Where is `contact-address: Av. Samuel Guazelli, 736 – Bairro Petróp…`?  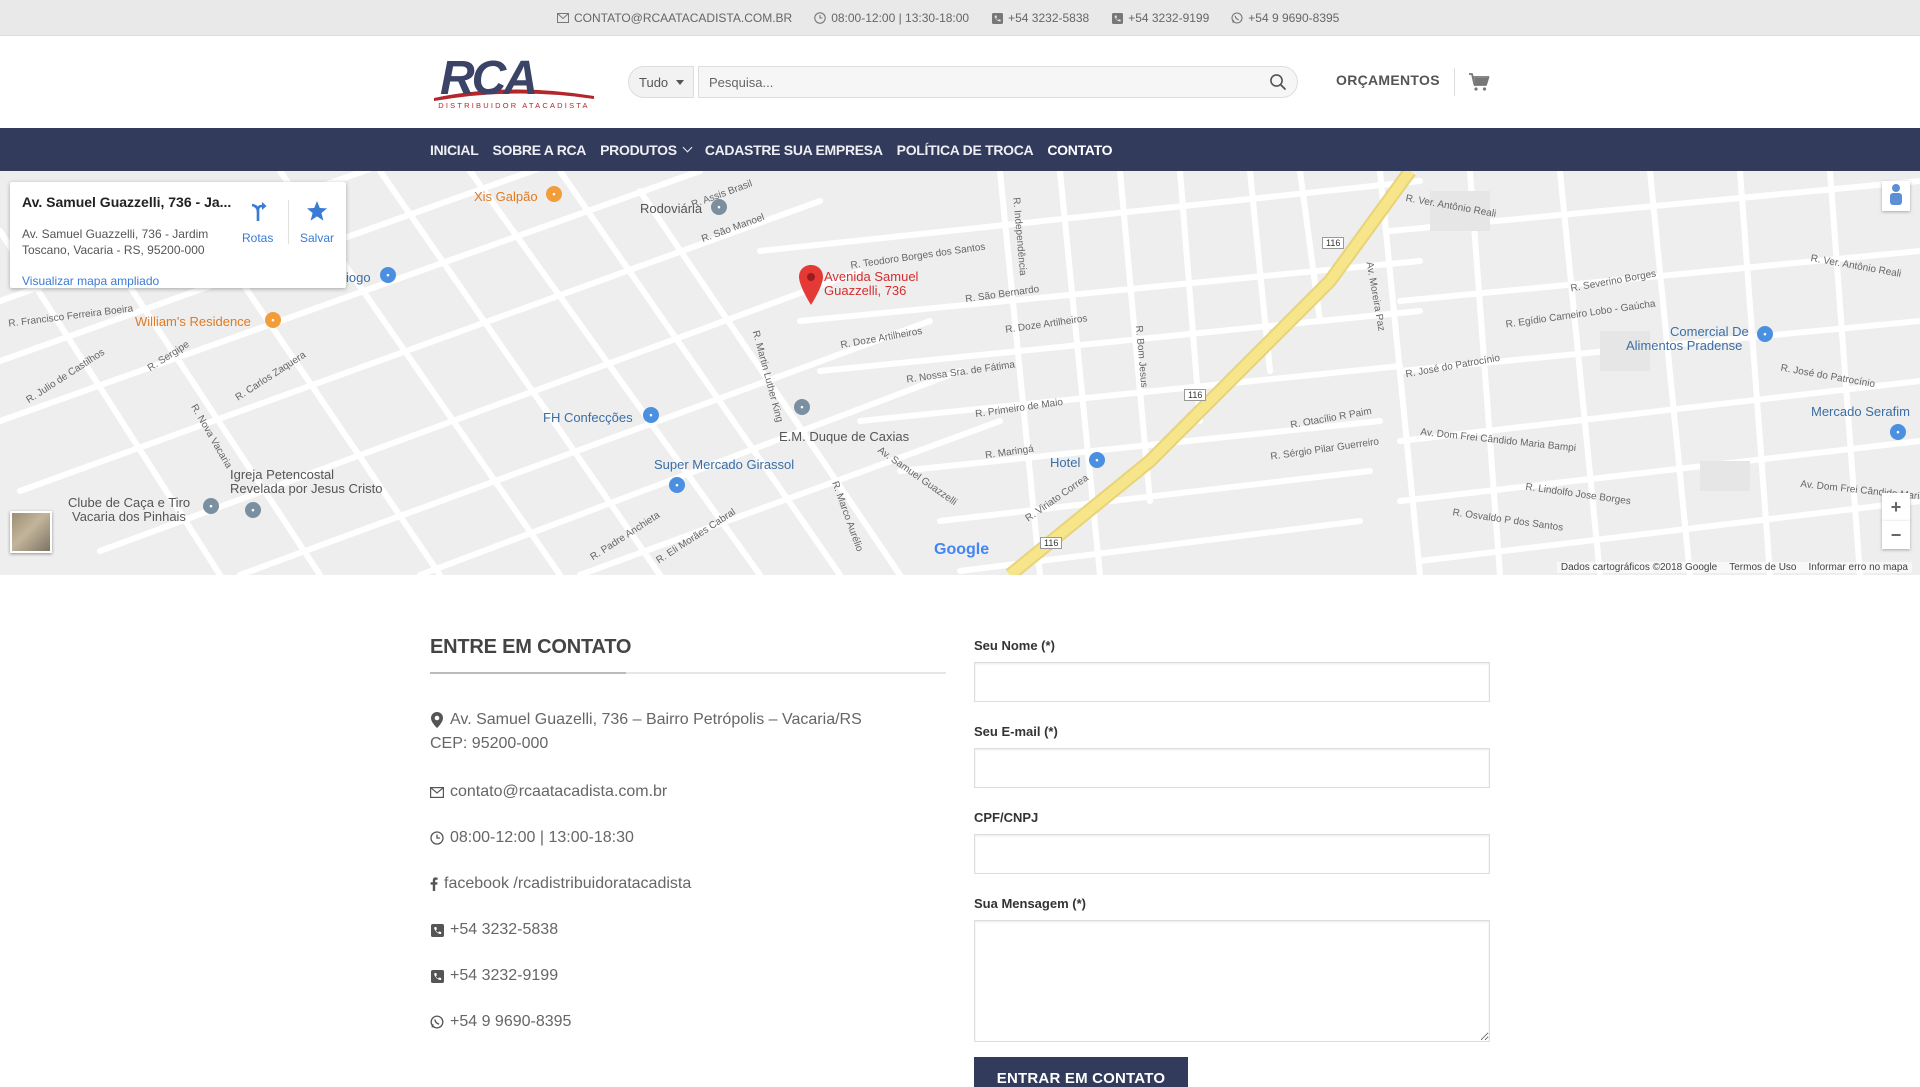
contact-address: Av. Samuel Guazelli, 736 – Bairro Petróp… is located at coordinates (646, 732).